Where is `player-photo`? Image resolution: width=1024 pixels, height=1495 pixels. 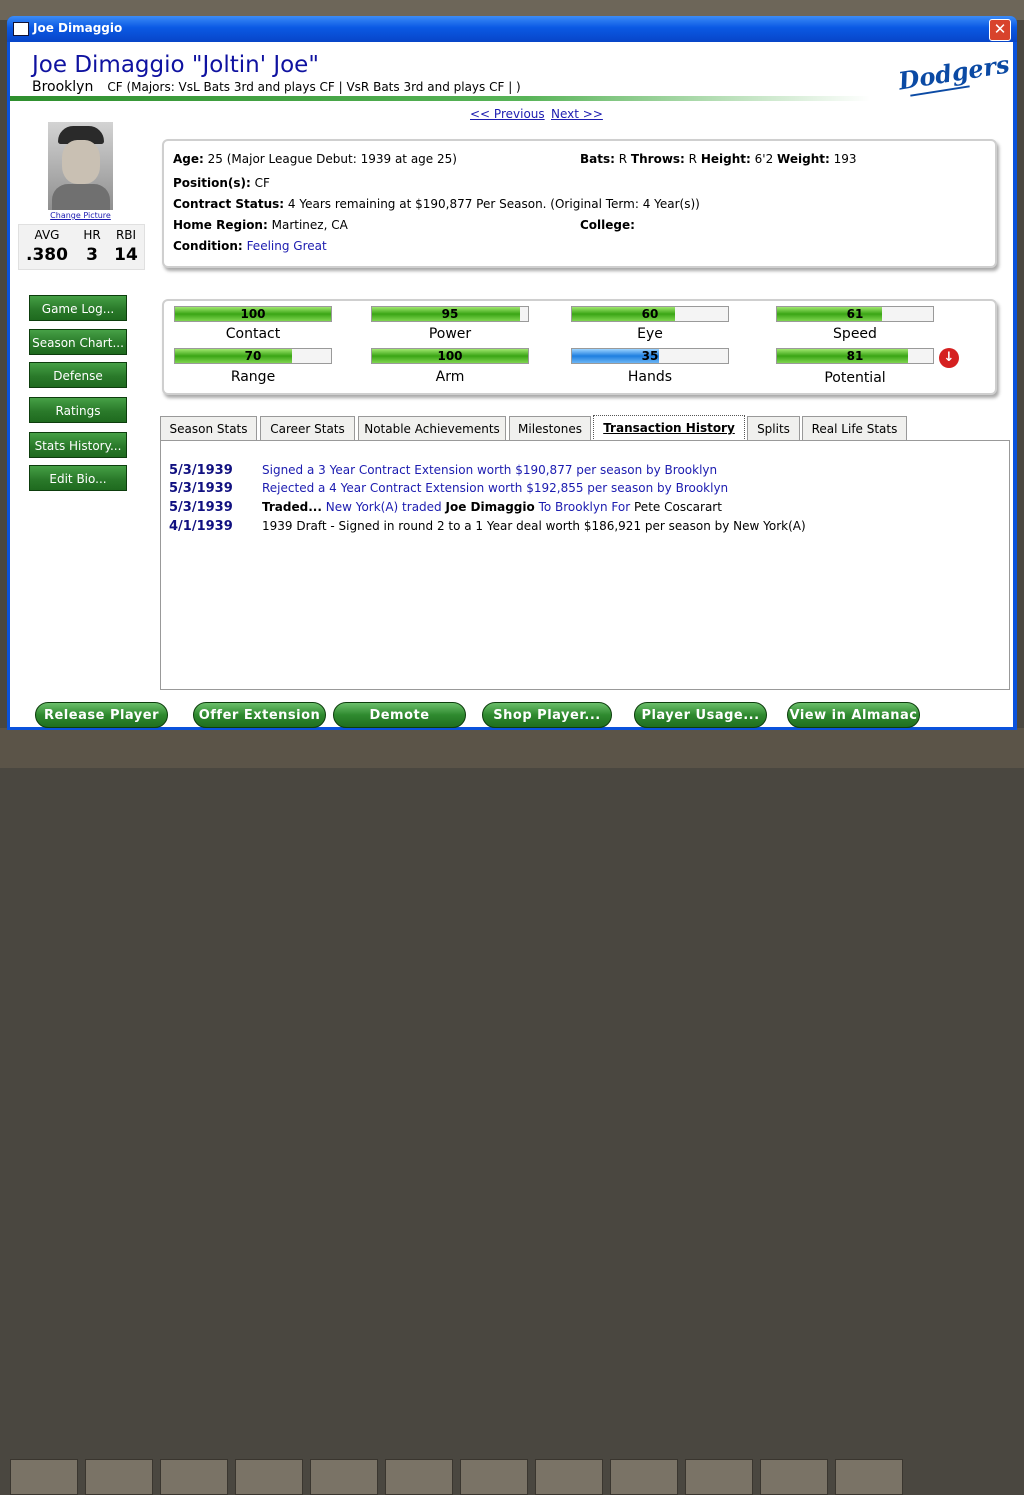
player-photo is located at coordinates (80, 166).